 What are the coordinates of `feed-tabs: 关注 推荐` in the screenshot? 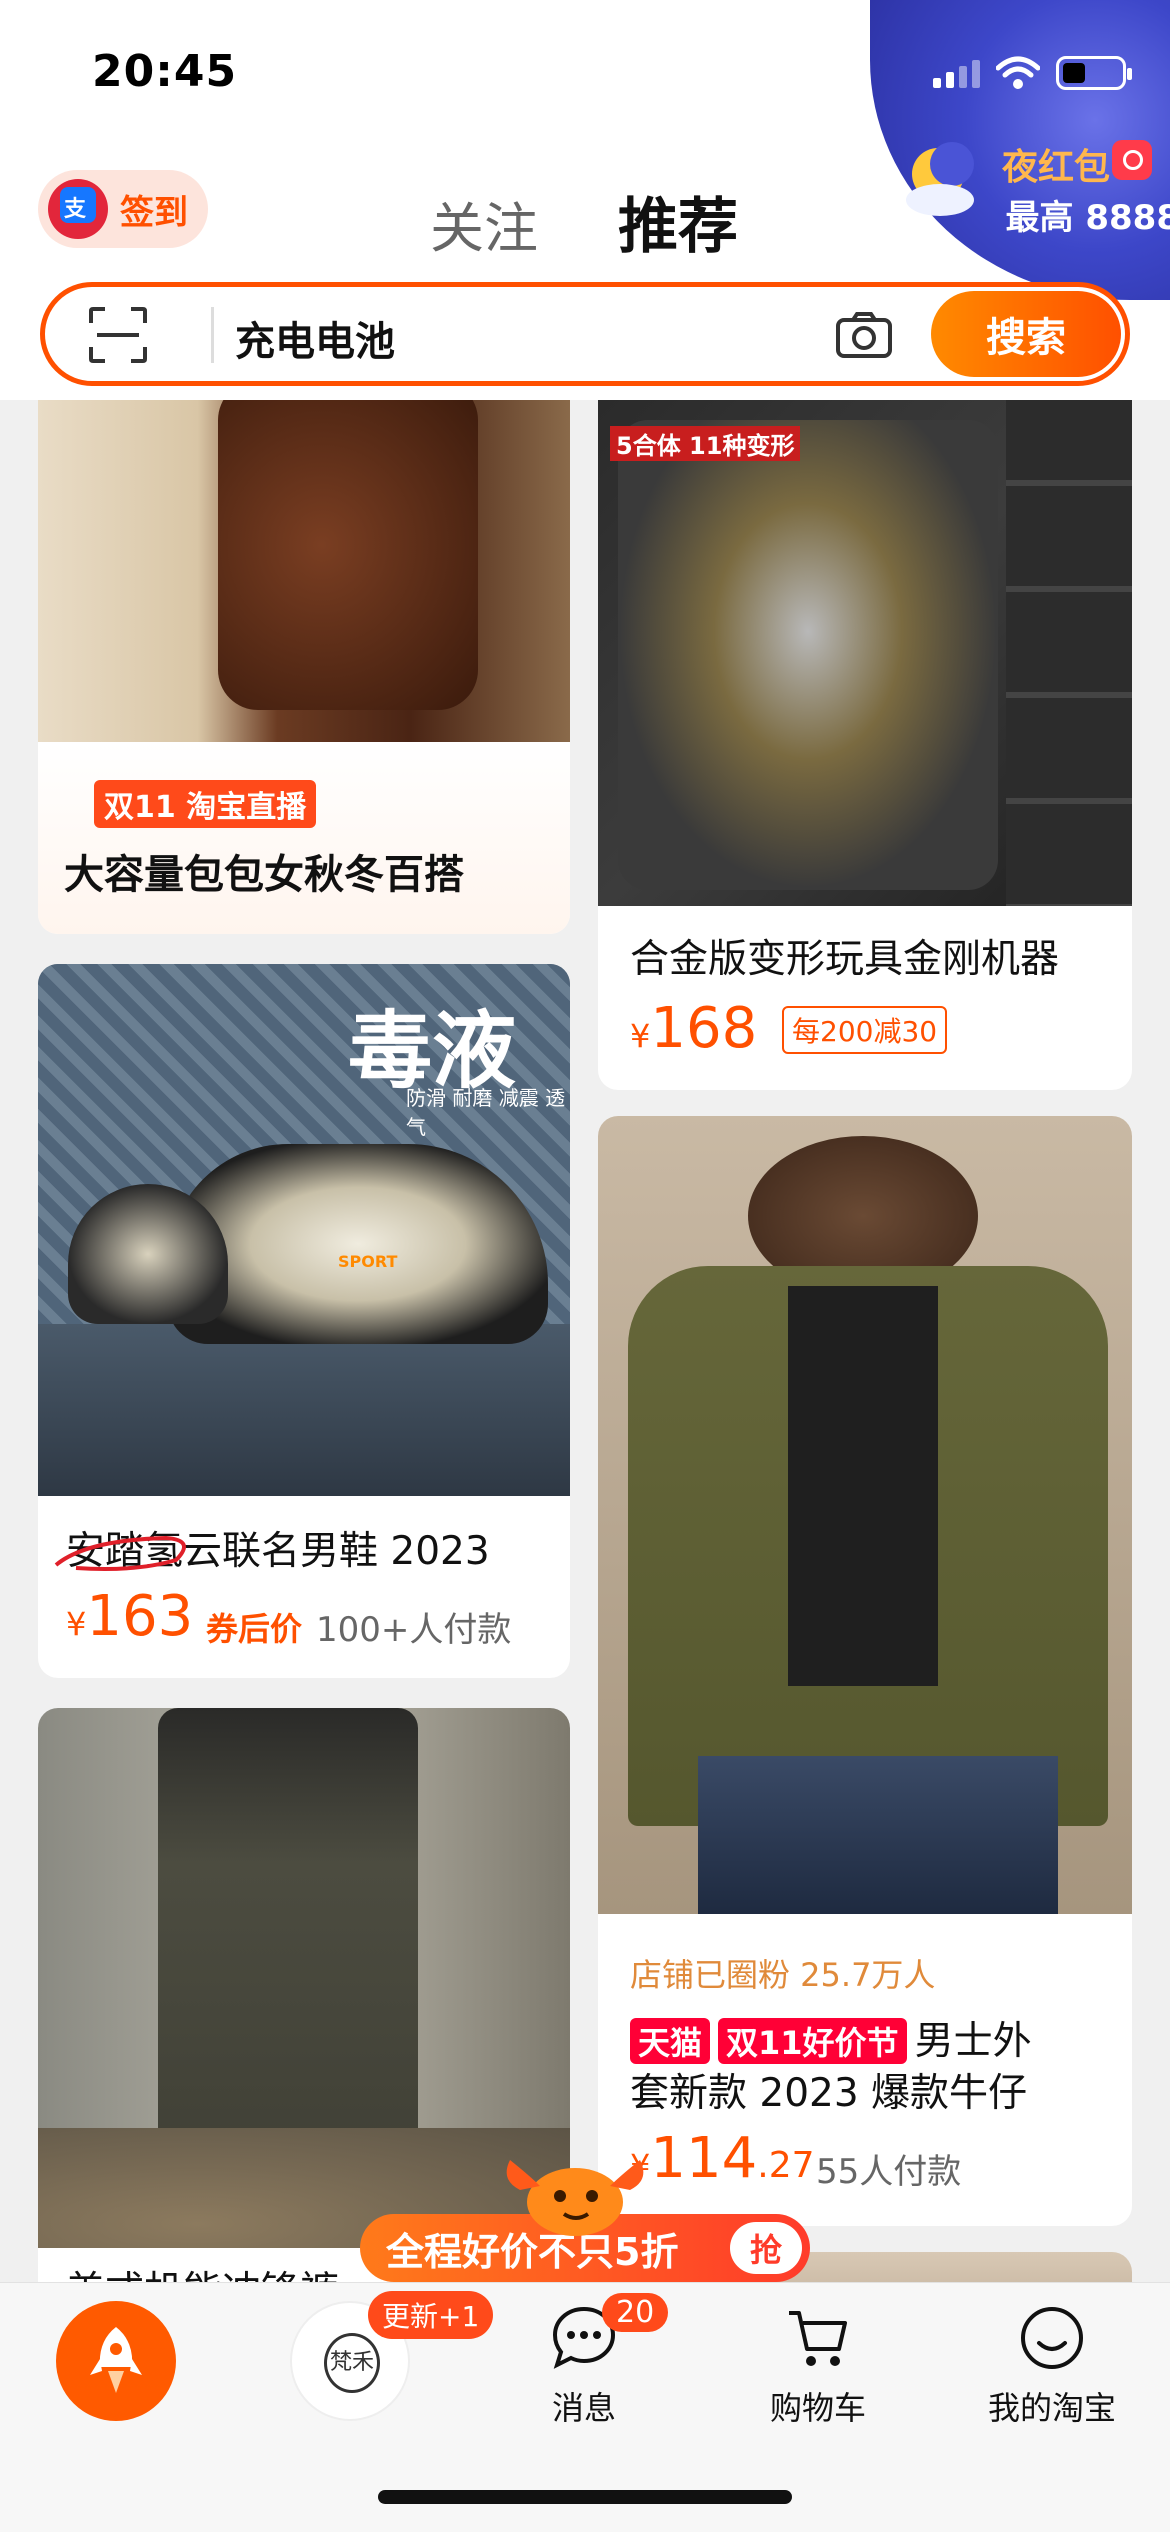 It's located at (584, 221).